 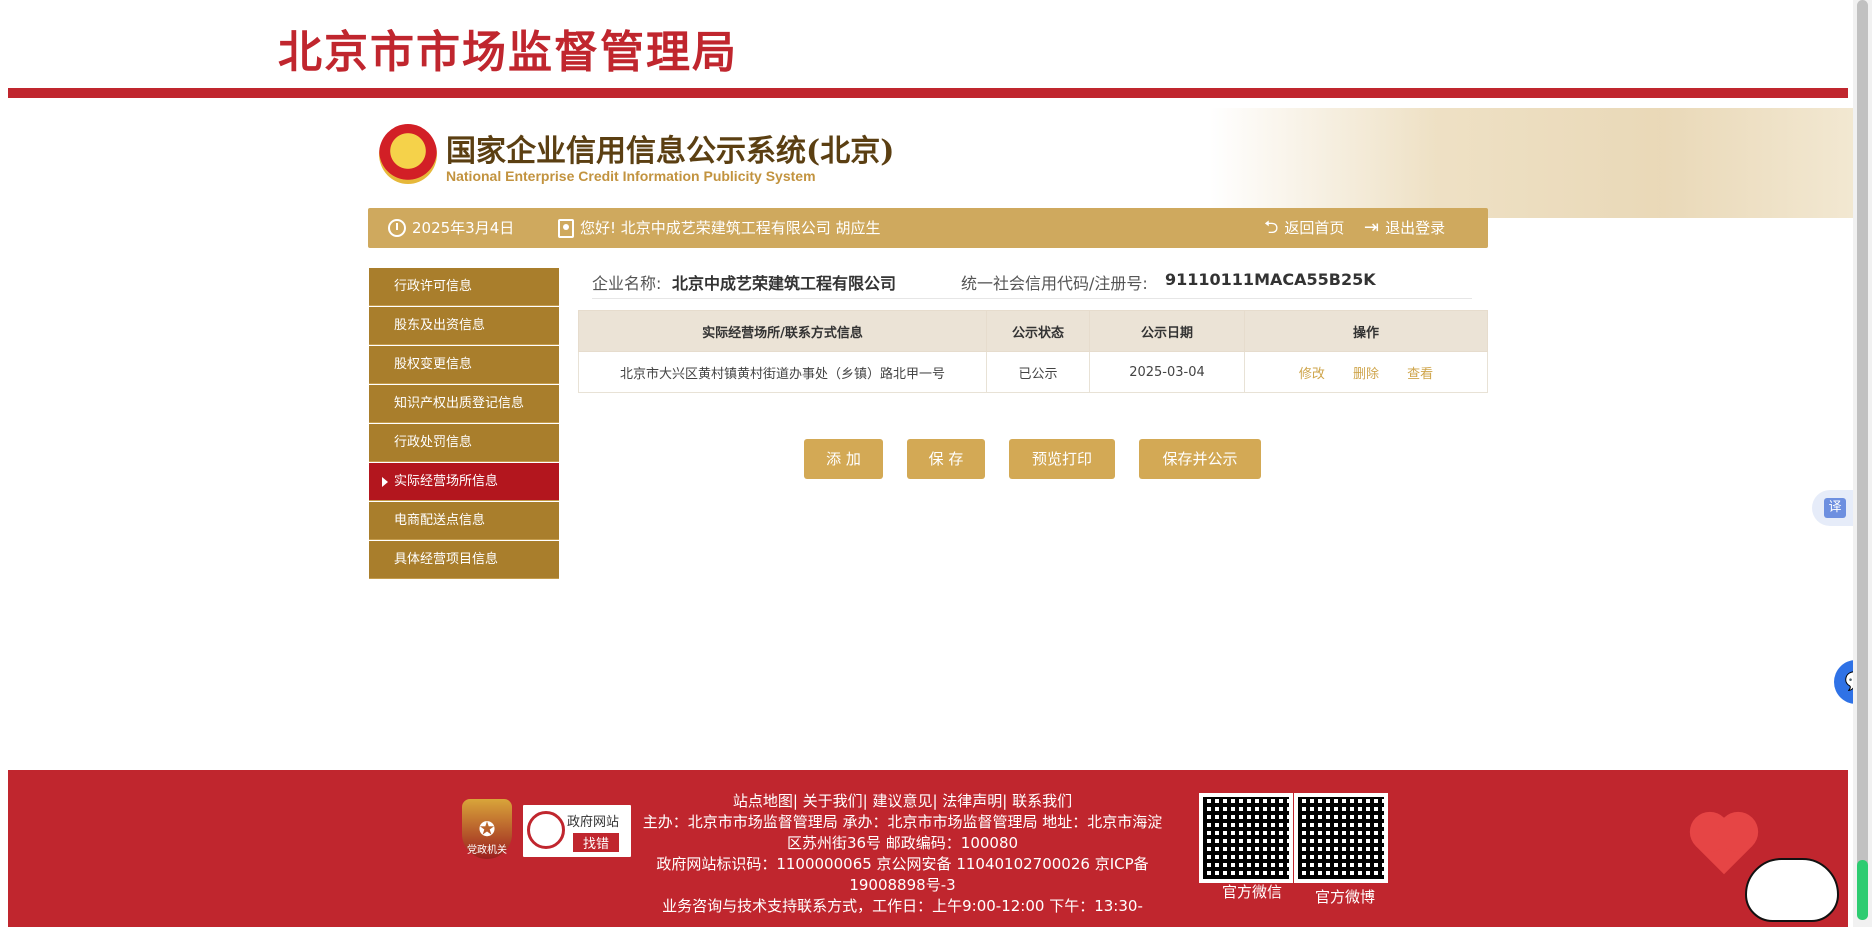 What do you see at coordinates (1415, 228) in the screenshot?
I see `logout-link-label: 退出登录` at bounding box center [1415, 228].